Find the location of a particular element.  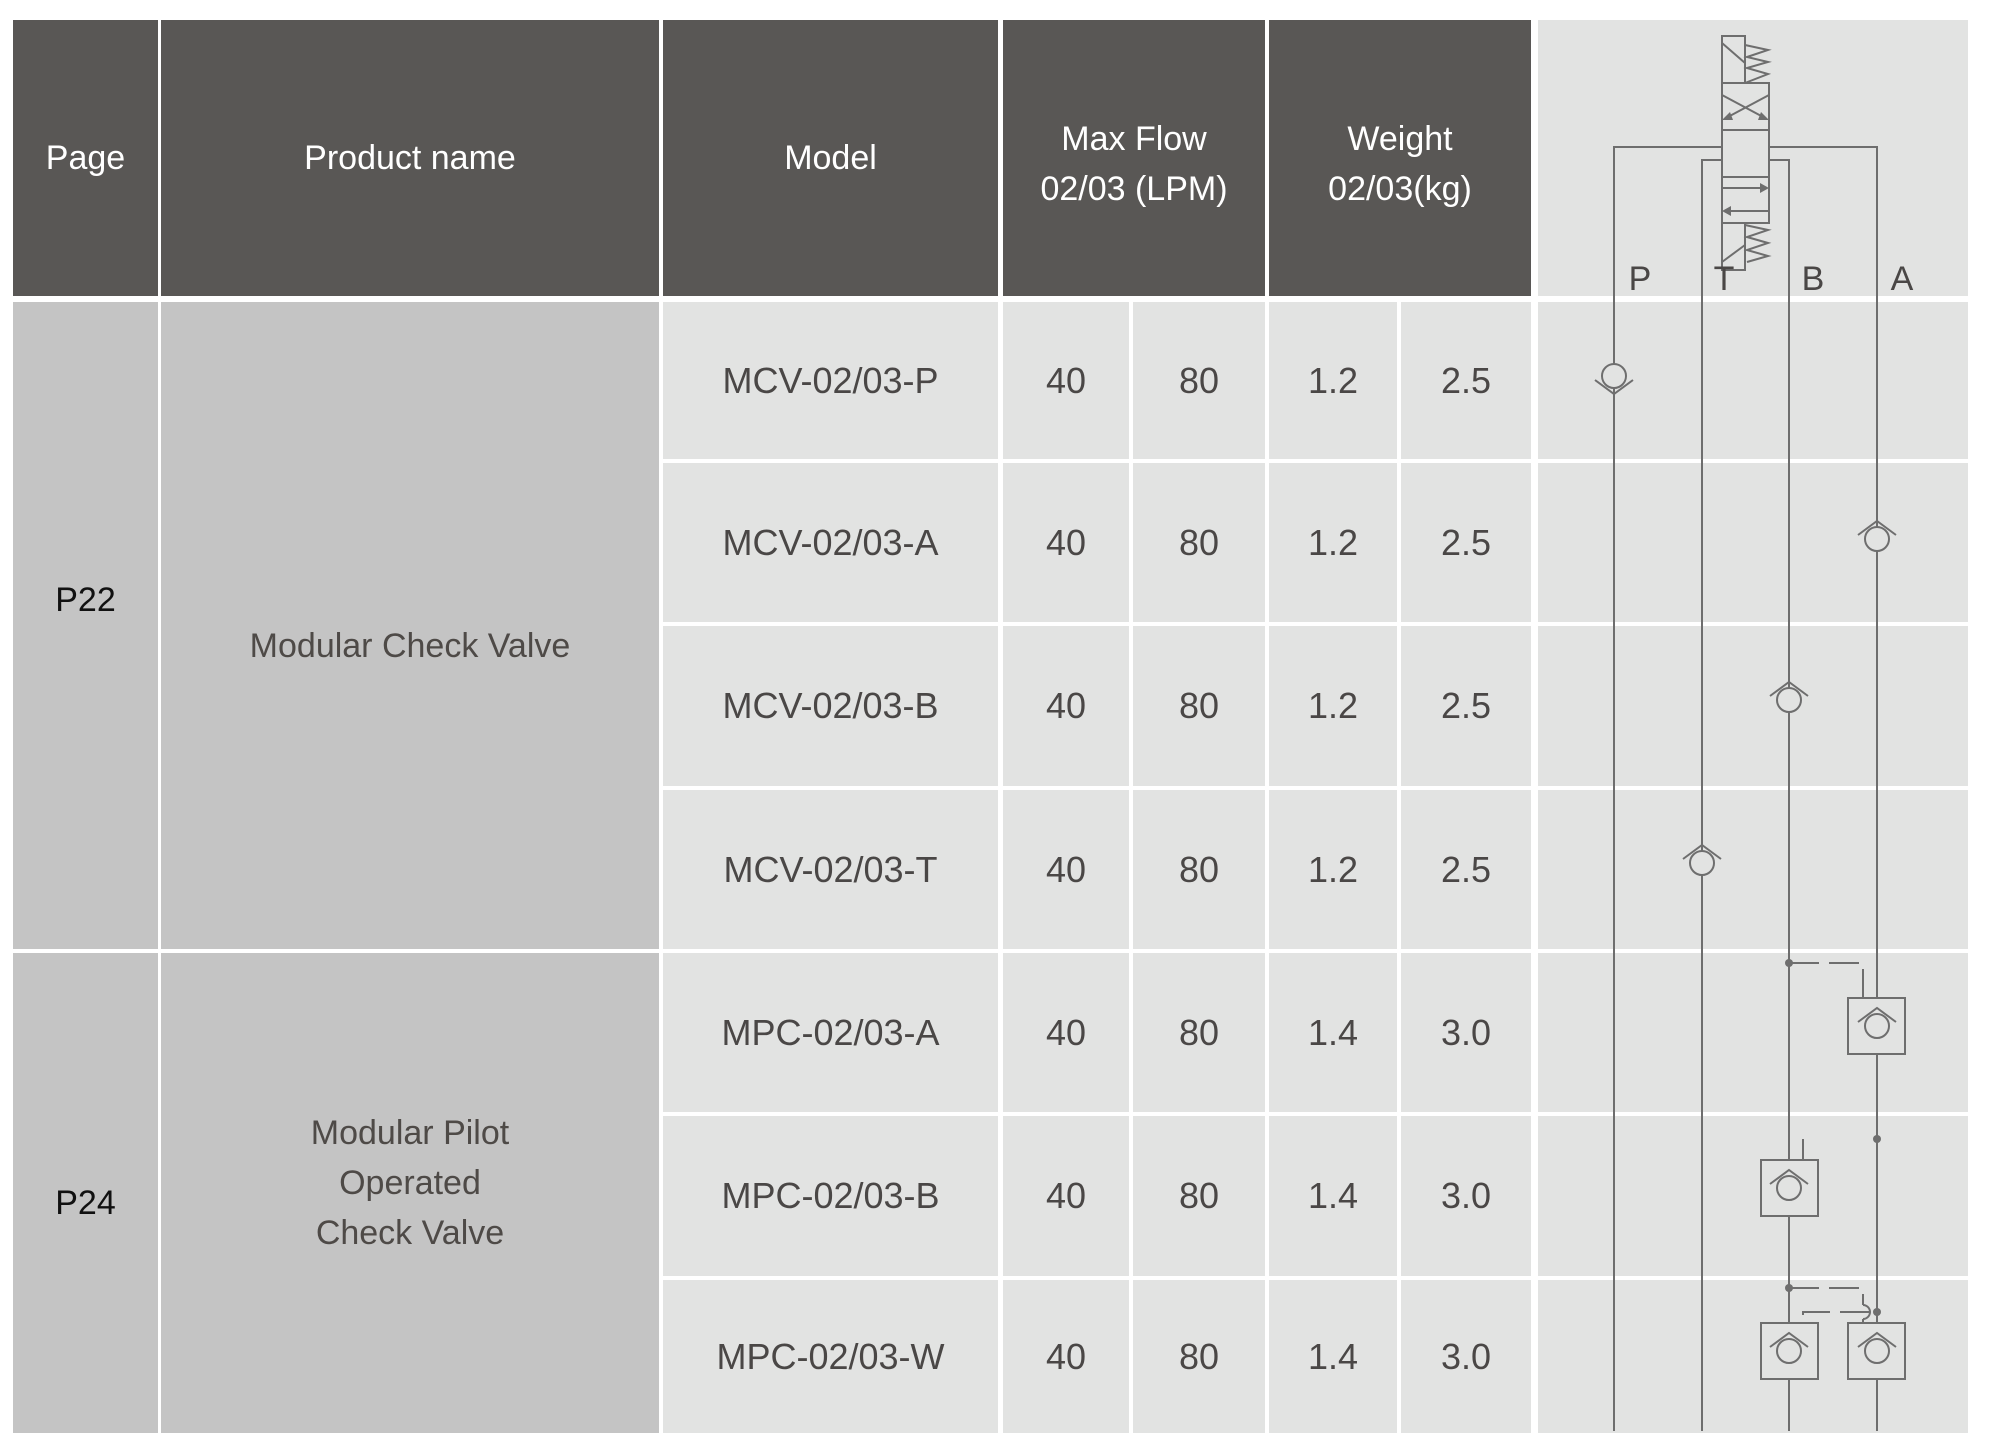

group-page-label: P24 is located at coordinates (85, 1202).